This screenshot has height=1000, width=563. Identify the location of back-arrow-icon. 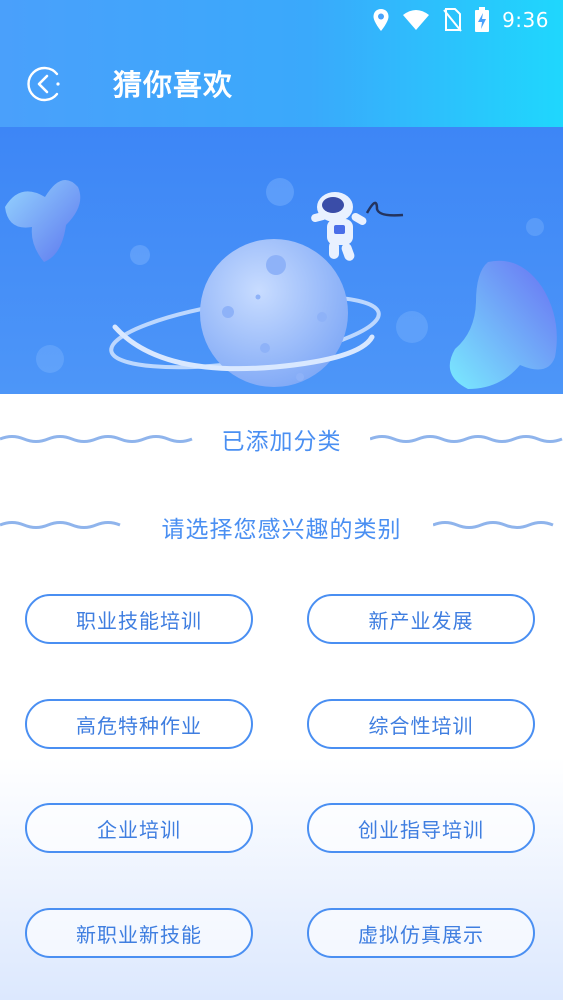
(43, 84).